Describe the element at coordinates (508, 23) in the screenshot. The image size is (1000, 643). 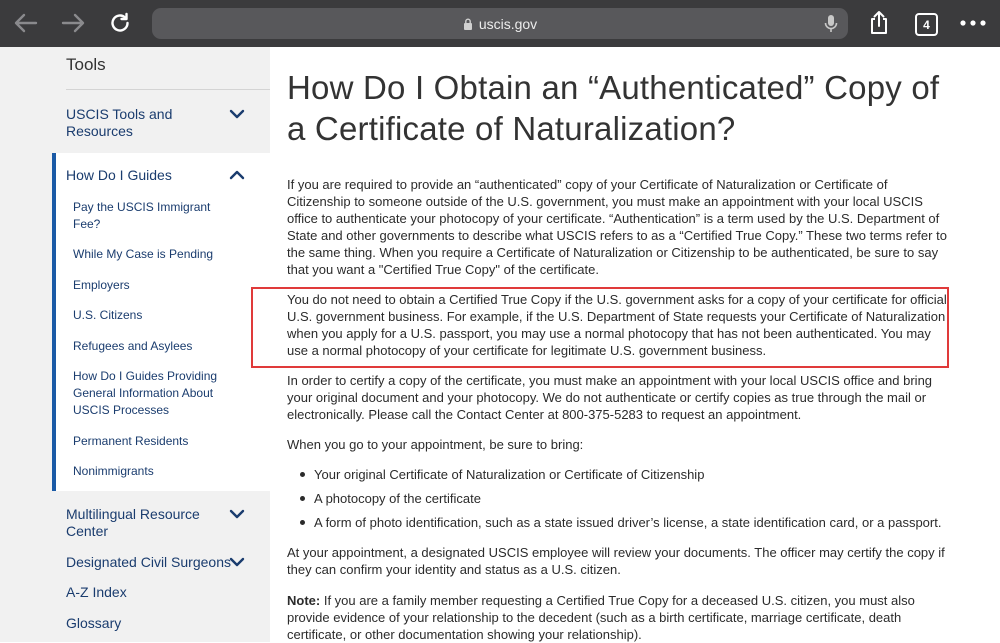
I see `url-text: uscis.gov` at that location.